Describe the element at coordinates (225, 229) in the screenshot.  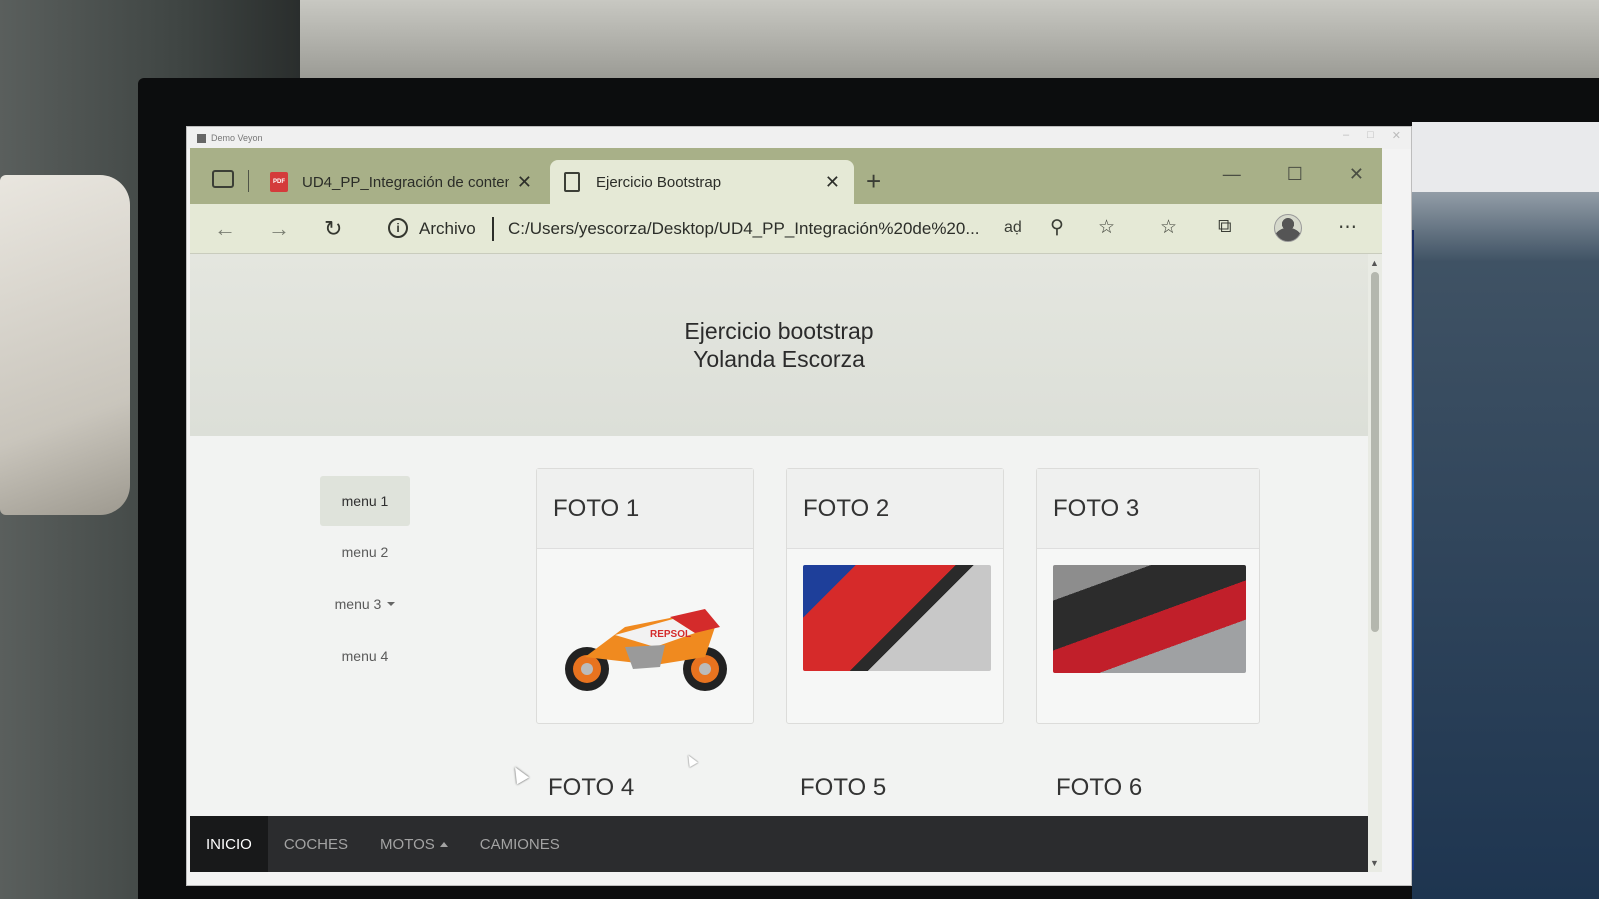
I see `back-arrow-icon: ←` at that location.